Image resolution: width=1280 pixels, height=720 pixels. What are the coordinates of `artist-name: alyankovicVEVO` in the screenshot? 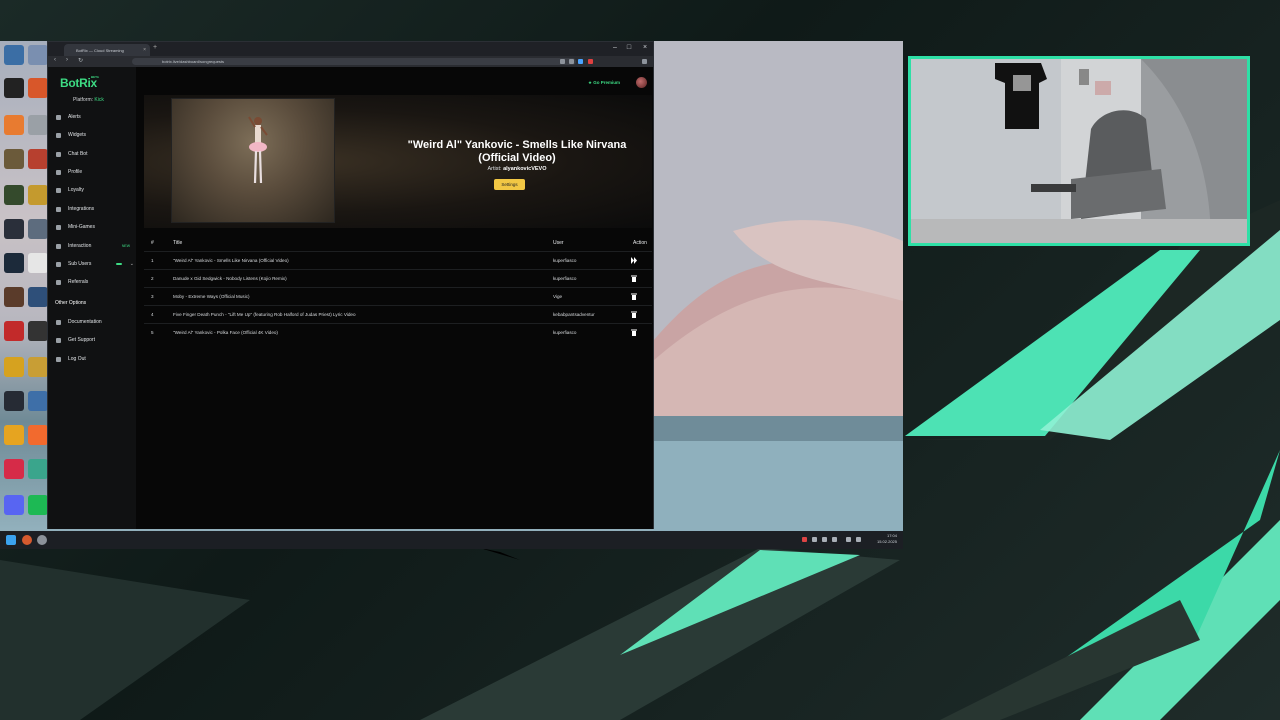 It's located at (525, 169).